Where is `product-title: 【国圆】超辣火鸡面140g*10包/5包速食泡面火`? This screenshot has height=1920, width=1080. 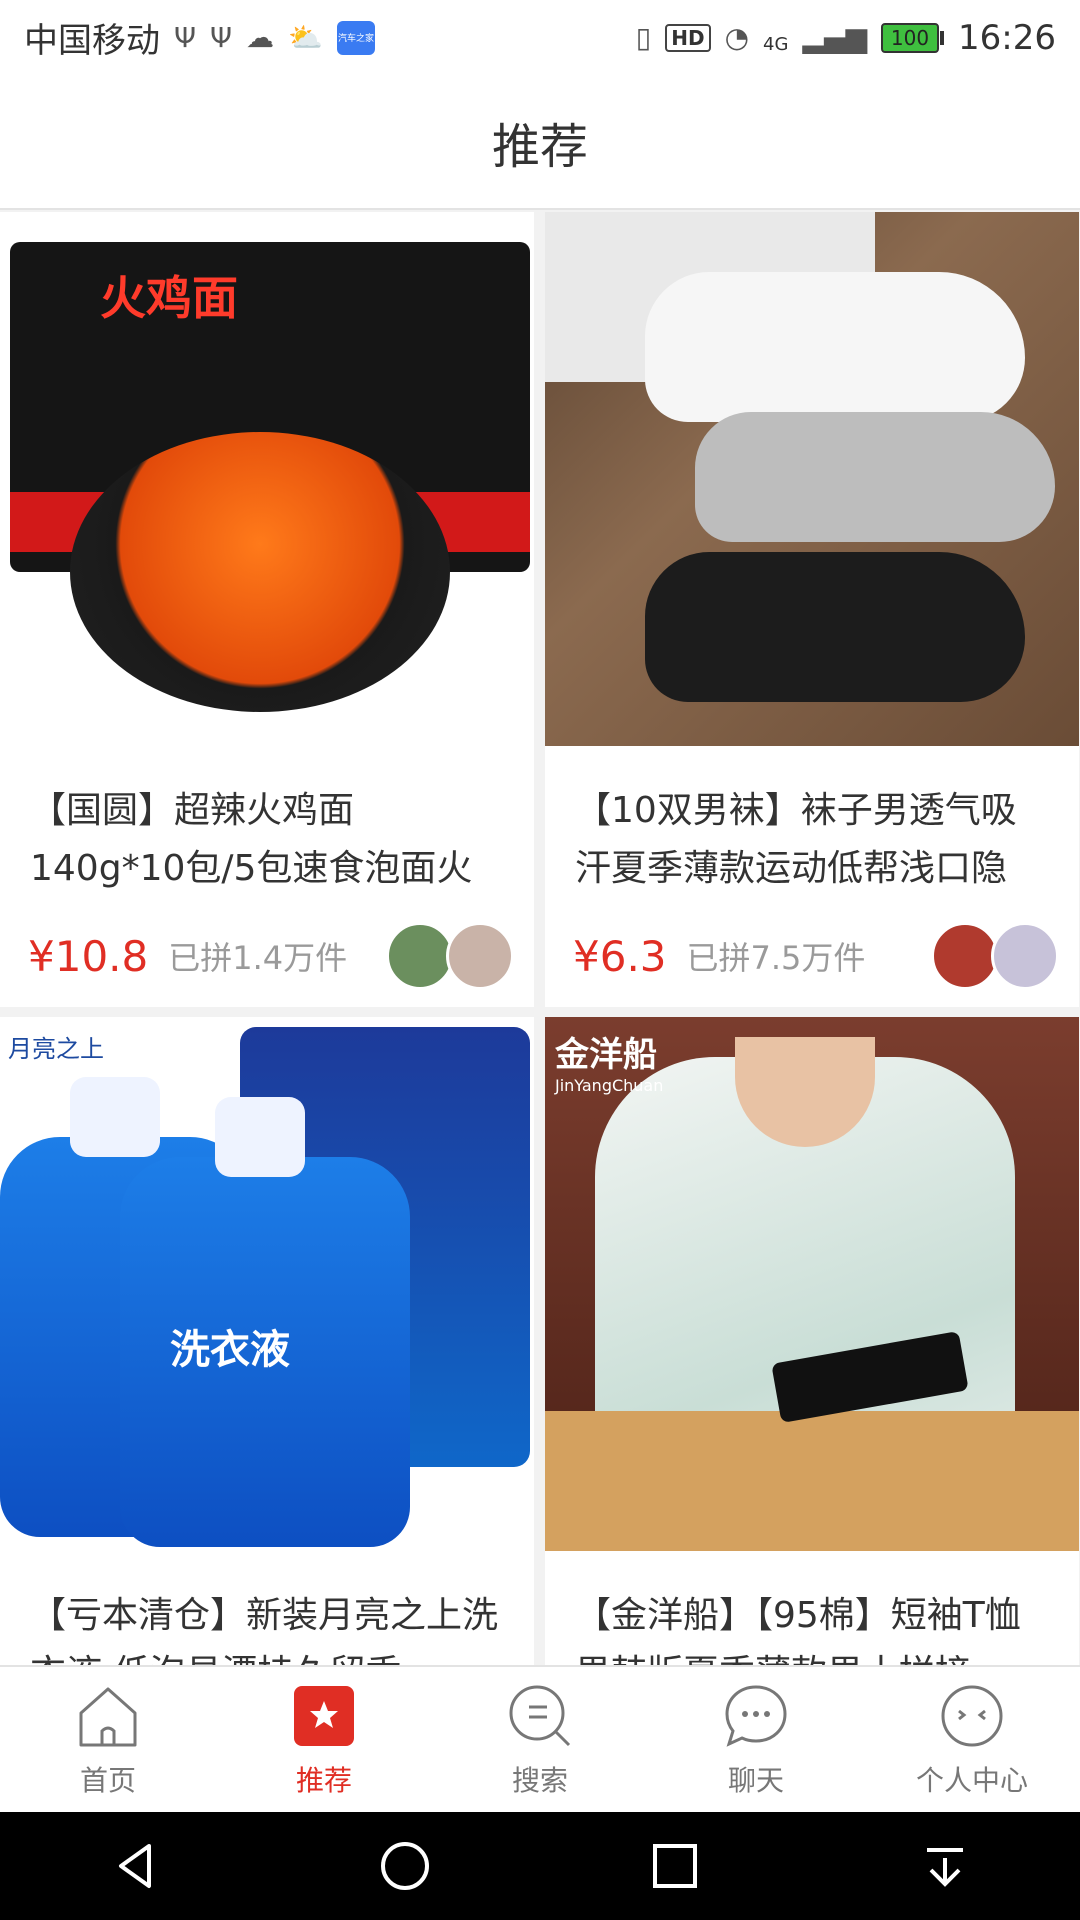
product-title: 【国圆】超辣火鸡面140g*10包/5包速食泡面火 is located at coordinates (267, 829).